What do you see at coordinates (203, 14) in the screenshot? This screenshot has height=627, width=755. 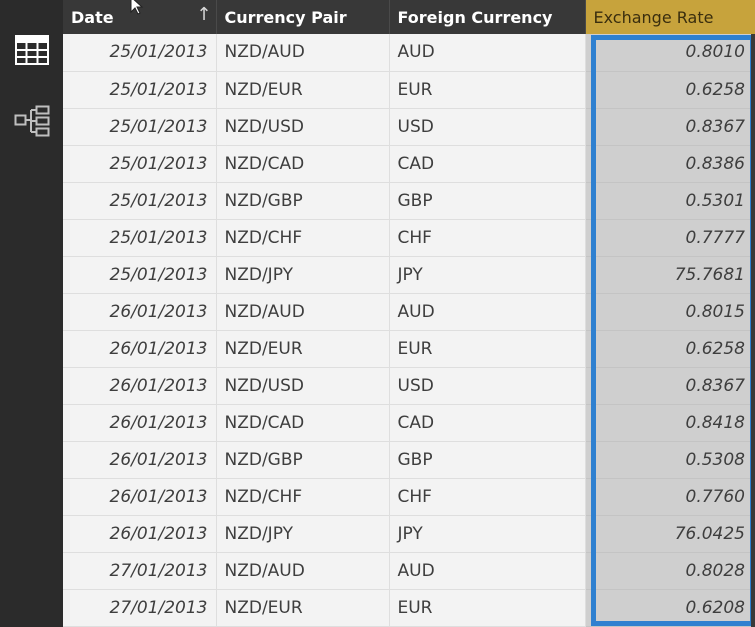 I see `sort-ascending-arrow-icon: ↑` at bounding box center [203, 14].